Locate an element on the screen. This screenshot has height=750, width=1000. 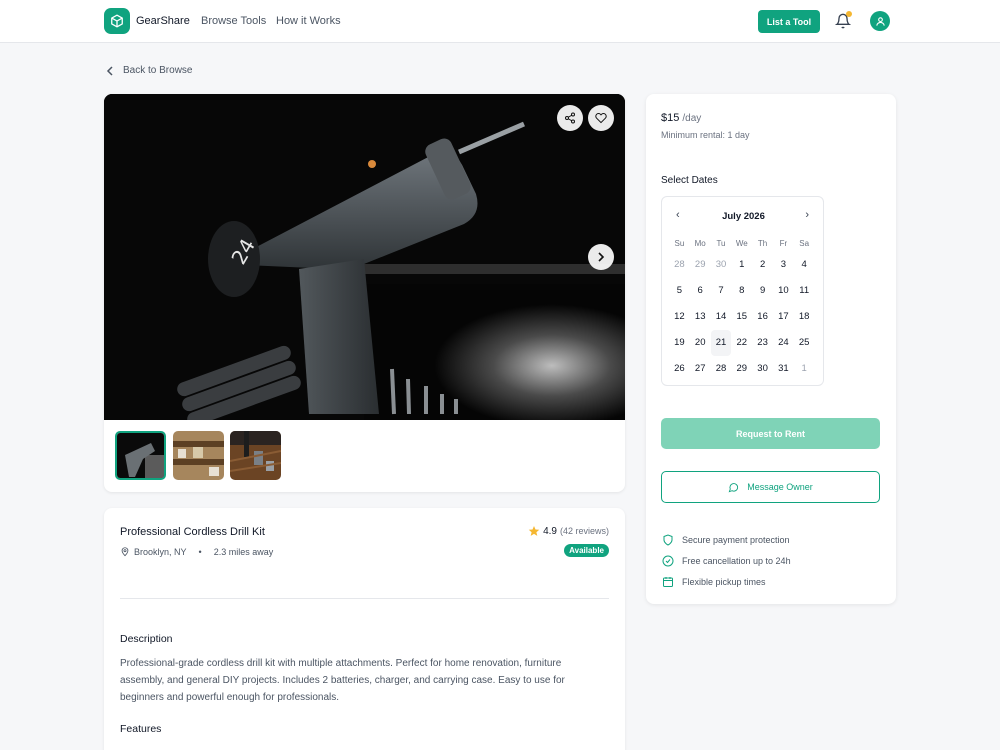
message-owner-label: Message Owner is located at coordinates (780, 487).